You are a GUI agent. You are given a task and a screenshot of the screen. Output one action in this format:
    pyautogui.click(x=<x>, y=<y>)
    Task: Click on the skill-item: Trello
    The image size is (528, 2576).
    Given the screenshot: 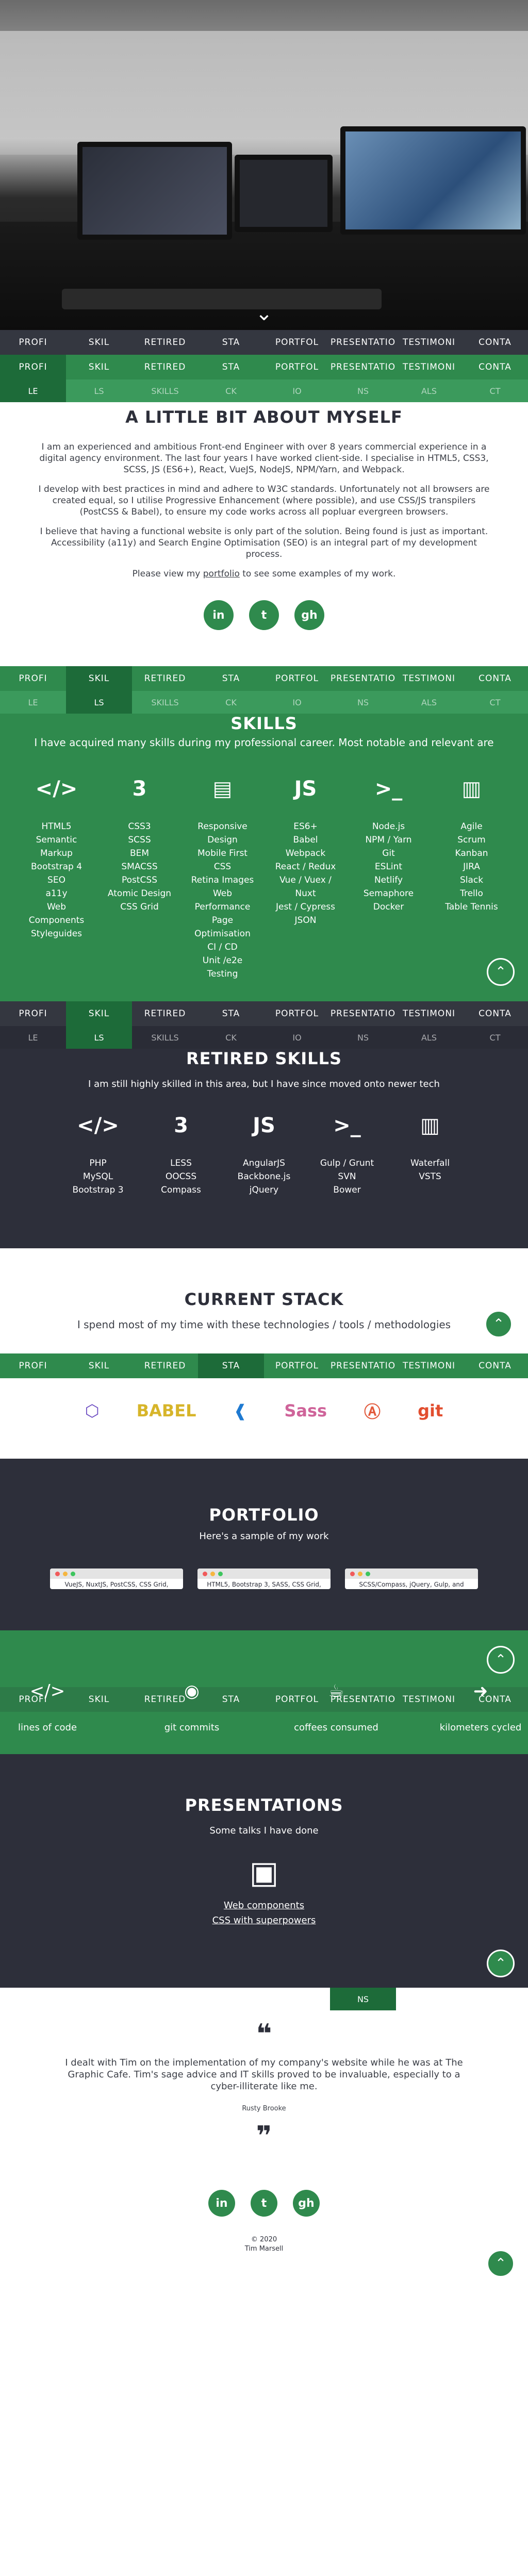 What is the action you would take?
    pyautogui.click(x=472, y=893)
    